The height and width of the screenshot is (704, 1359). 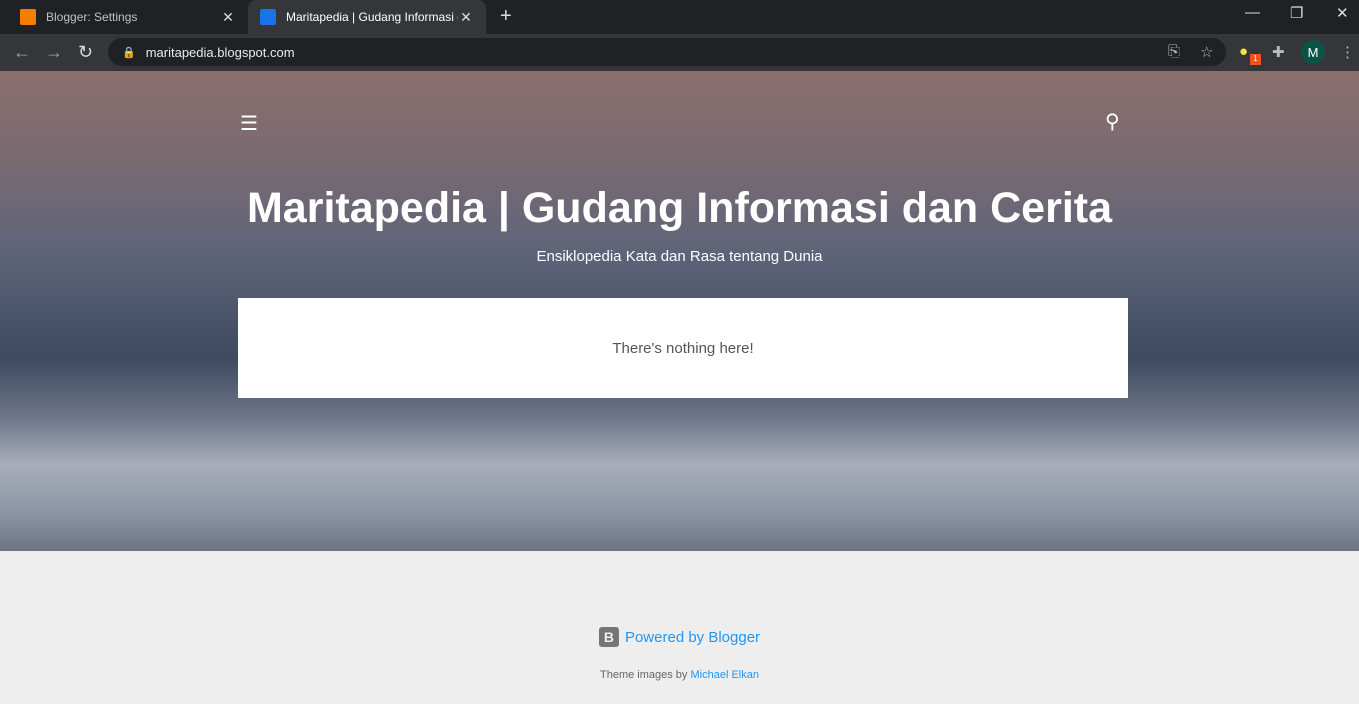 I want to click on bookmark-star-icon: ☆, so click(x=1206, y=52).